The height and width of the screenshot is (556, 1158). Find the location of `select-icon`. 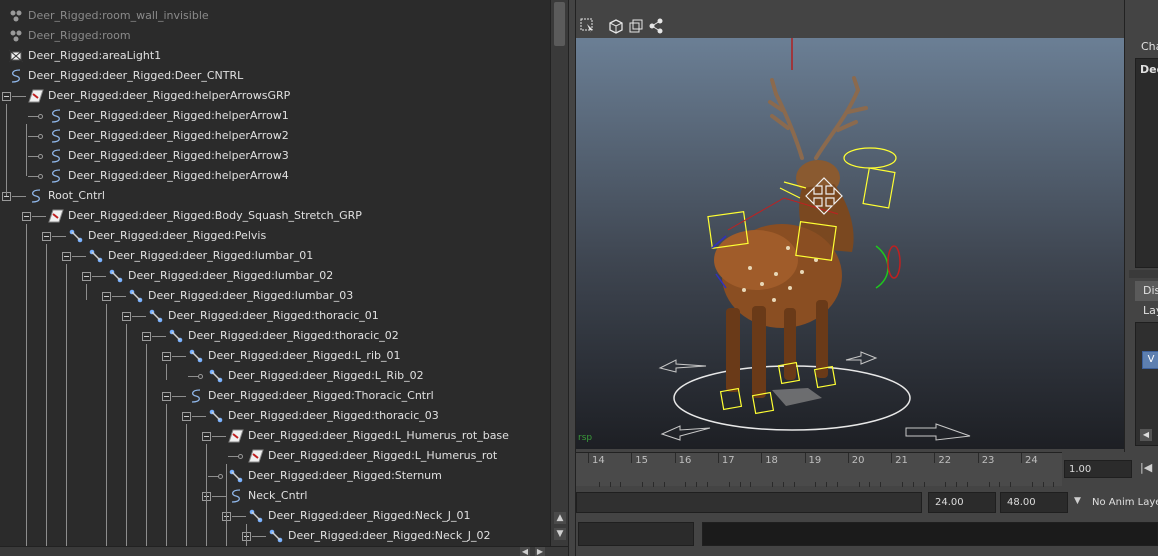

select-icon is located at coordinates (588, 26).